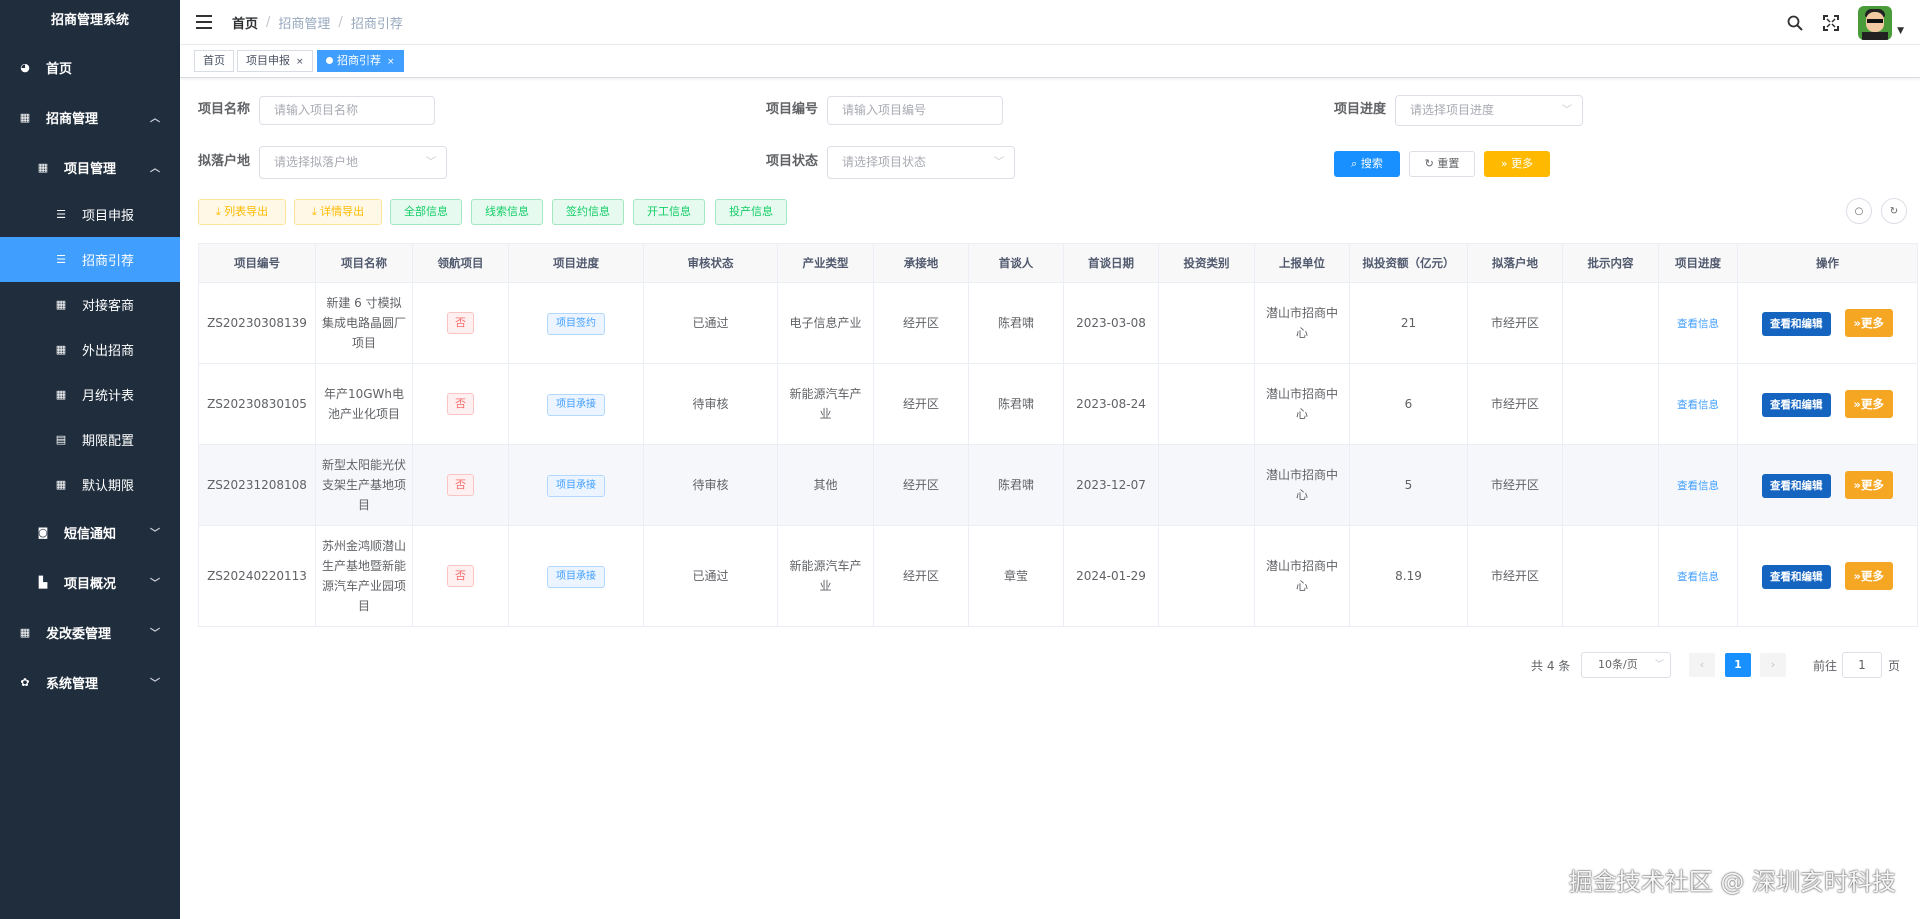  What do you see at coordinates (204, 22) in the screenshot?
I see `hamburger-icon` at bounding box center [204, 22].